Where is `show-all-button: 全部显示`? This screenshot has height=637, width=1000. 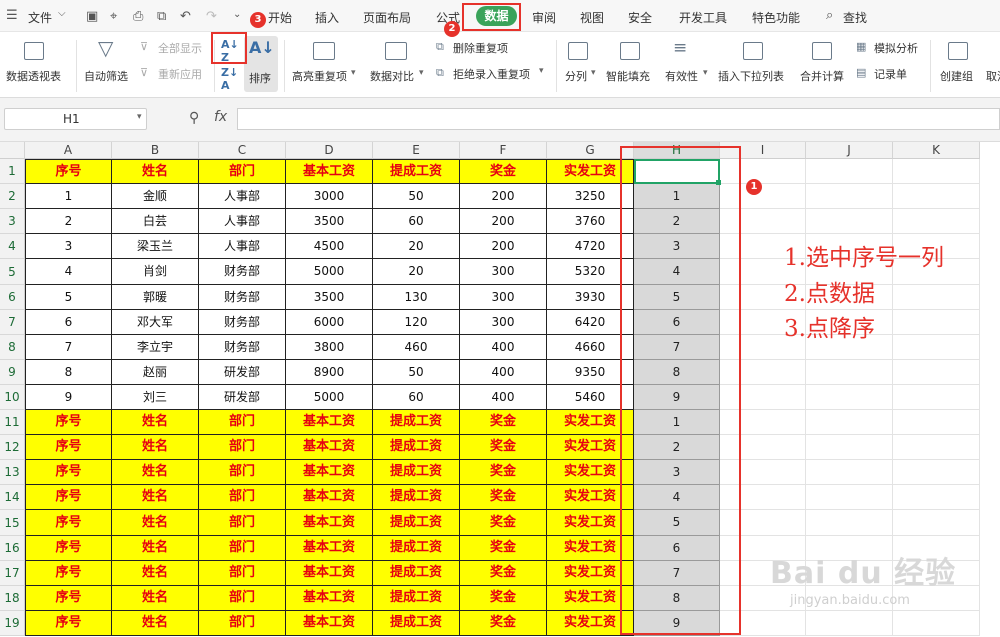 show-all-button: 全部显示 is located at coordinates (180, 48).